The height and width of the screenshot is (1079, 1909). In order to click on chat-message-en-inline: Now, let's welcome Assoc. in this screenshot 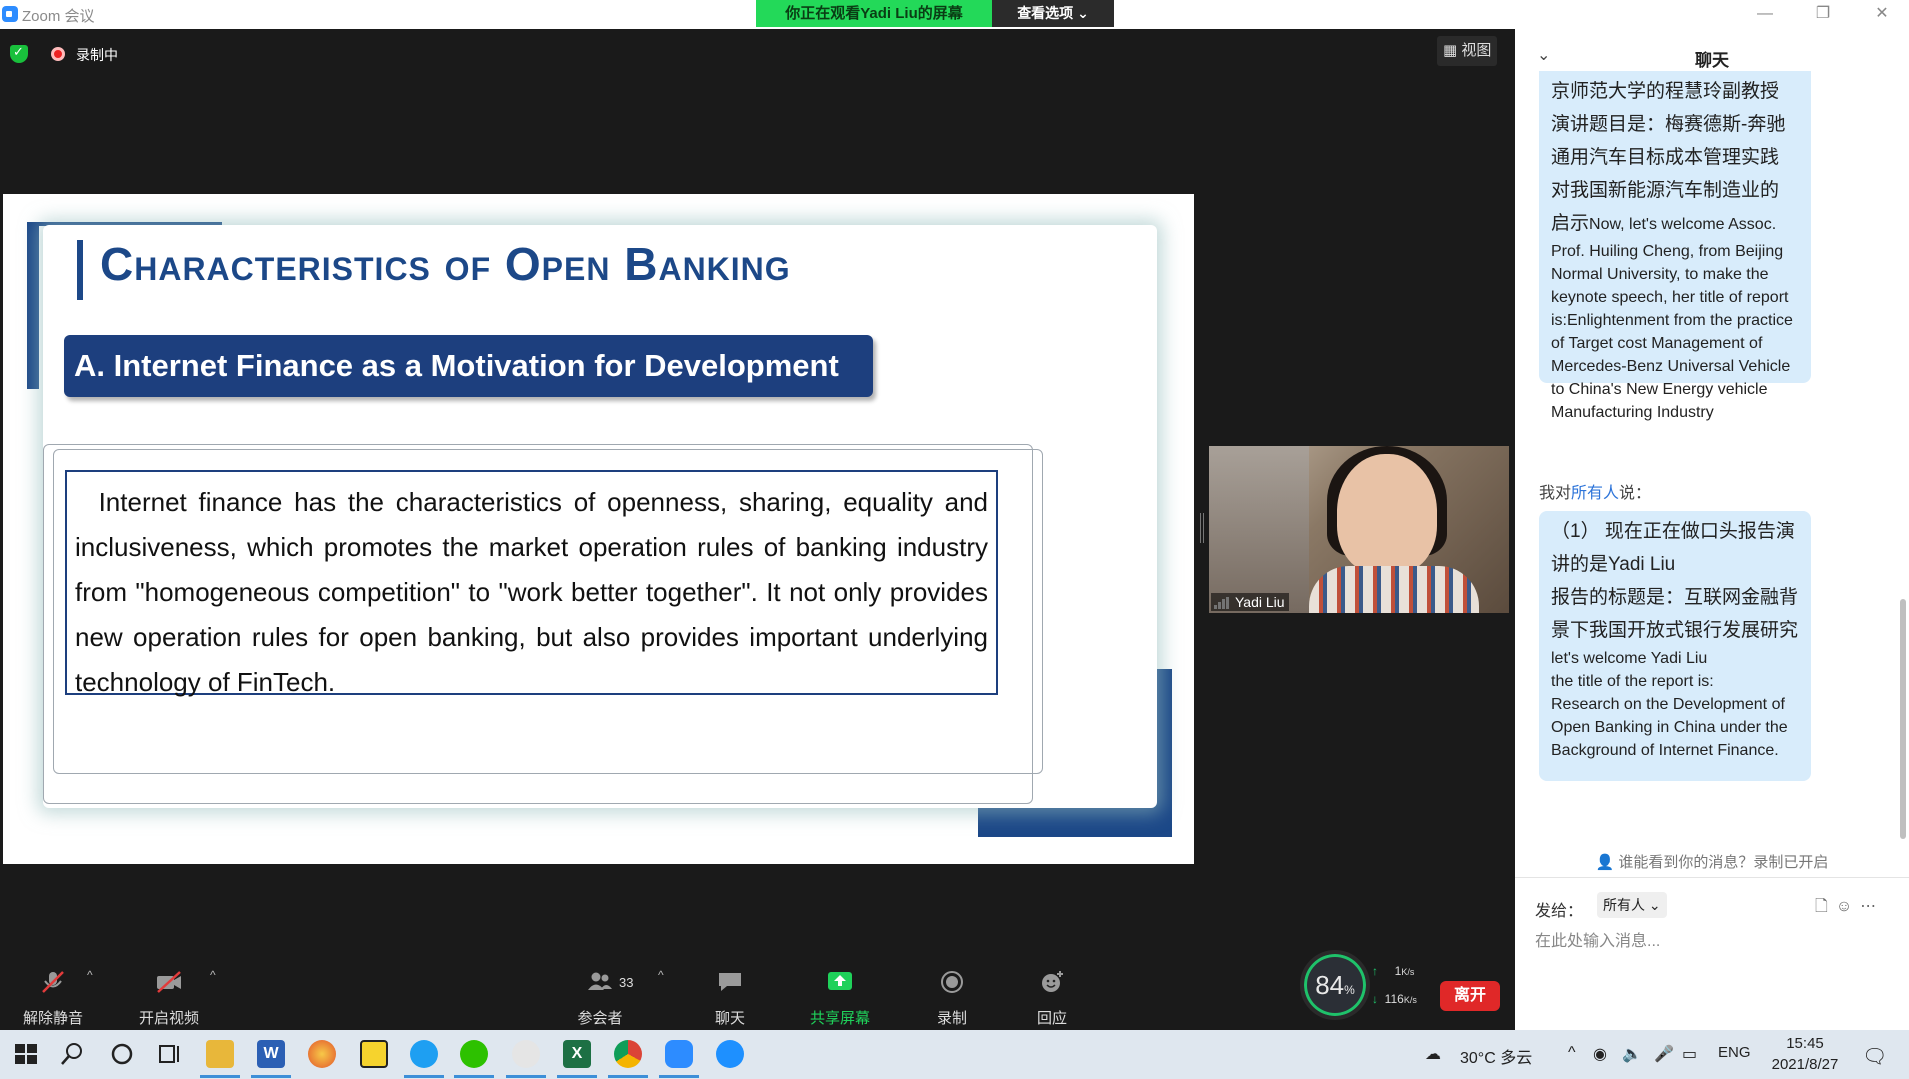, I will do `click(1683, 224)`.